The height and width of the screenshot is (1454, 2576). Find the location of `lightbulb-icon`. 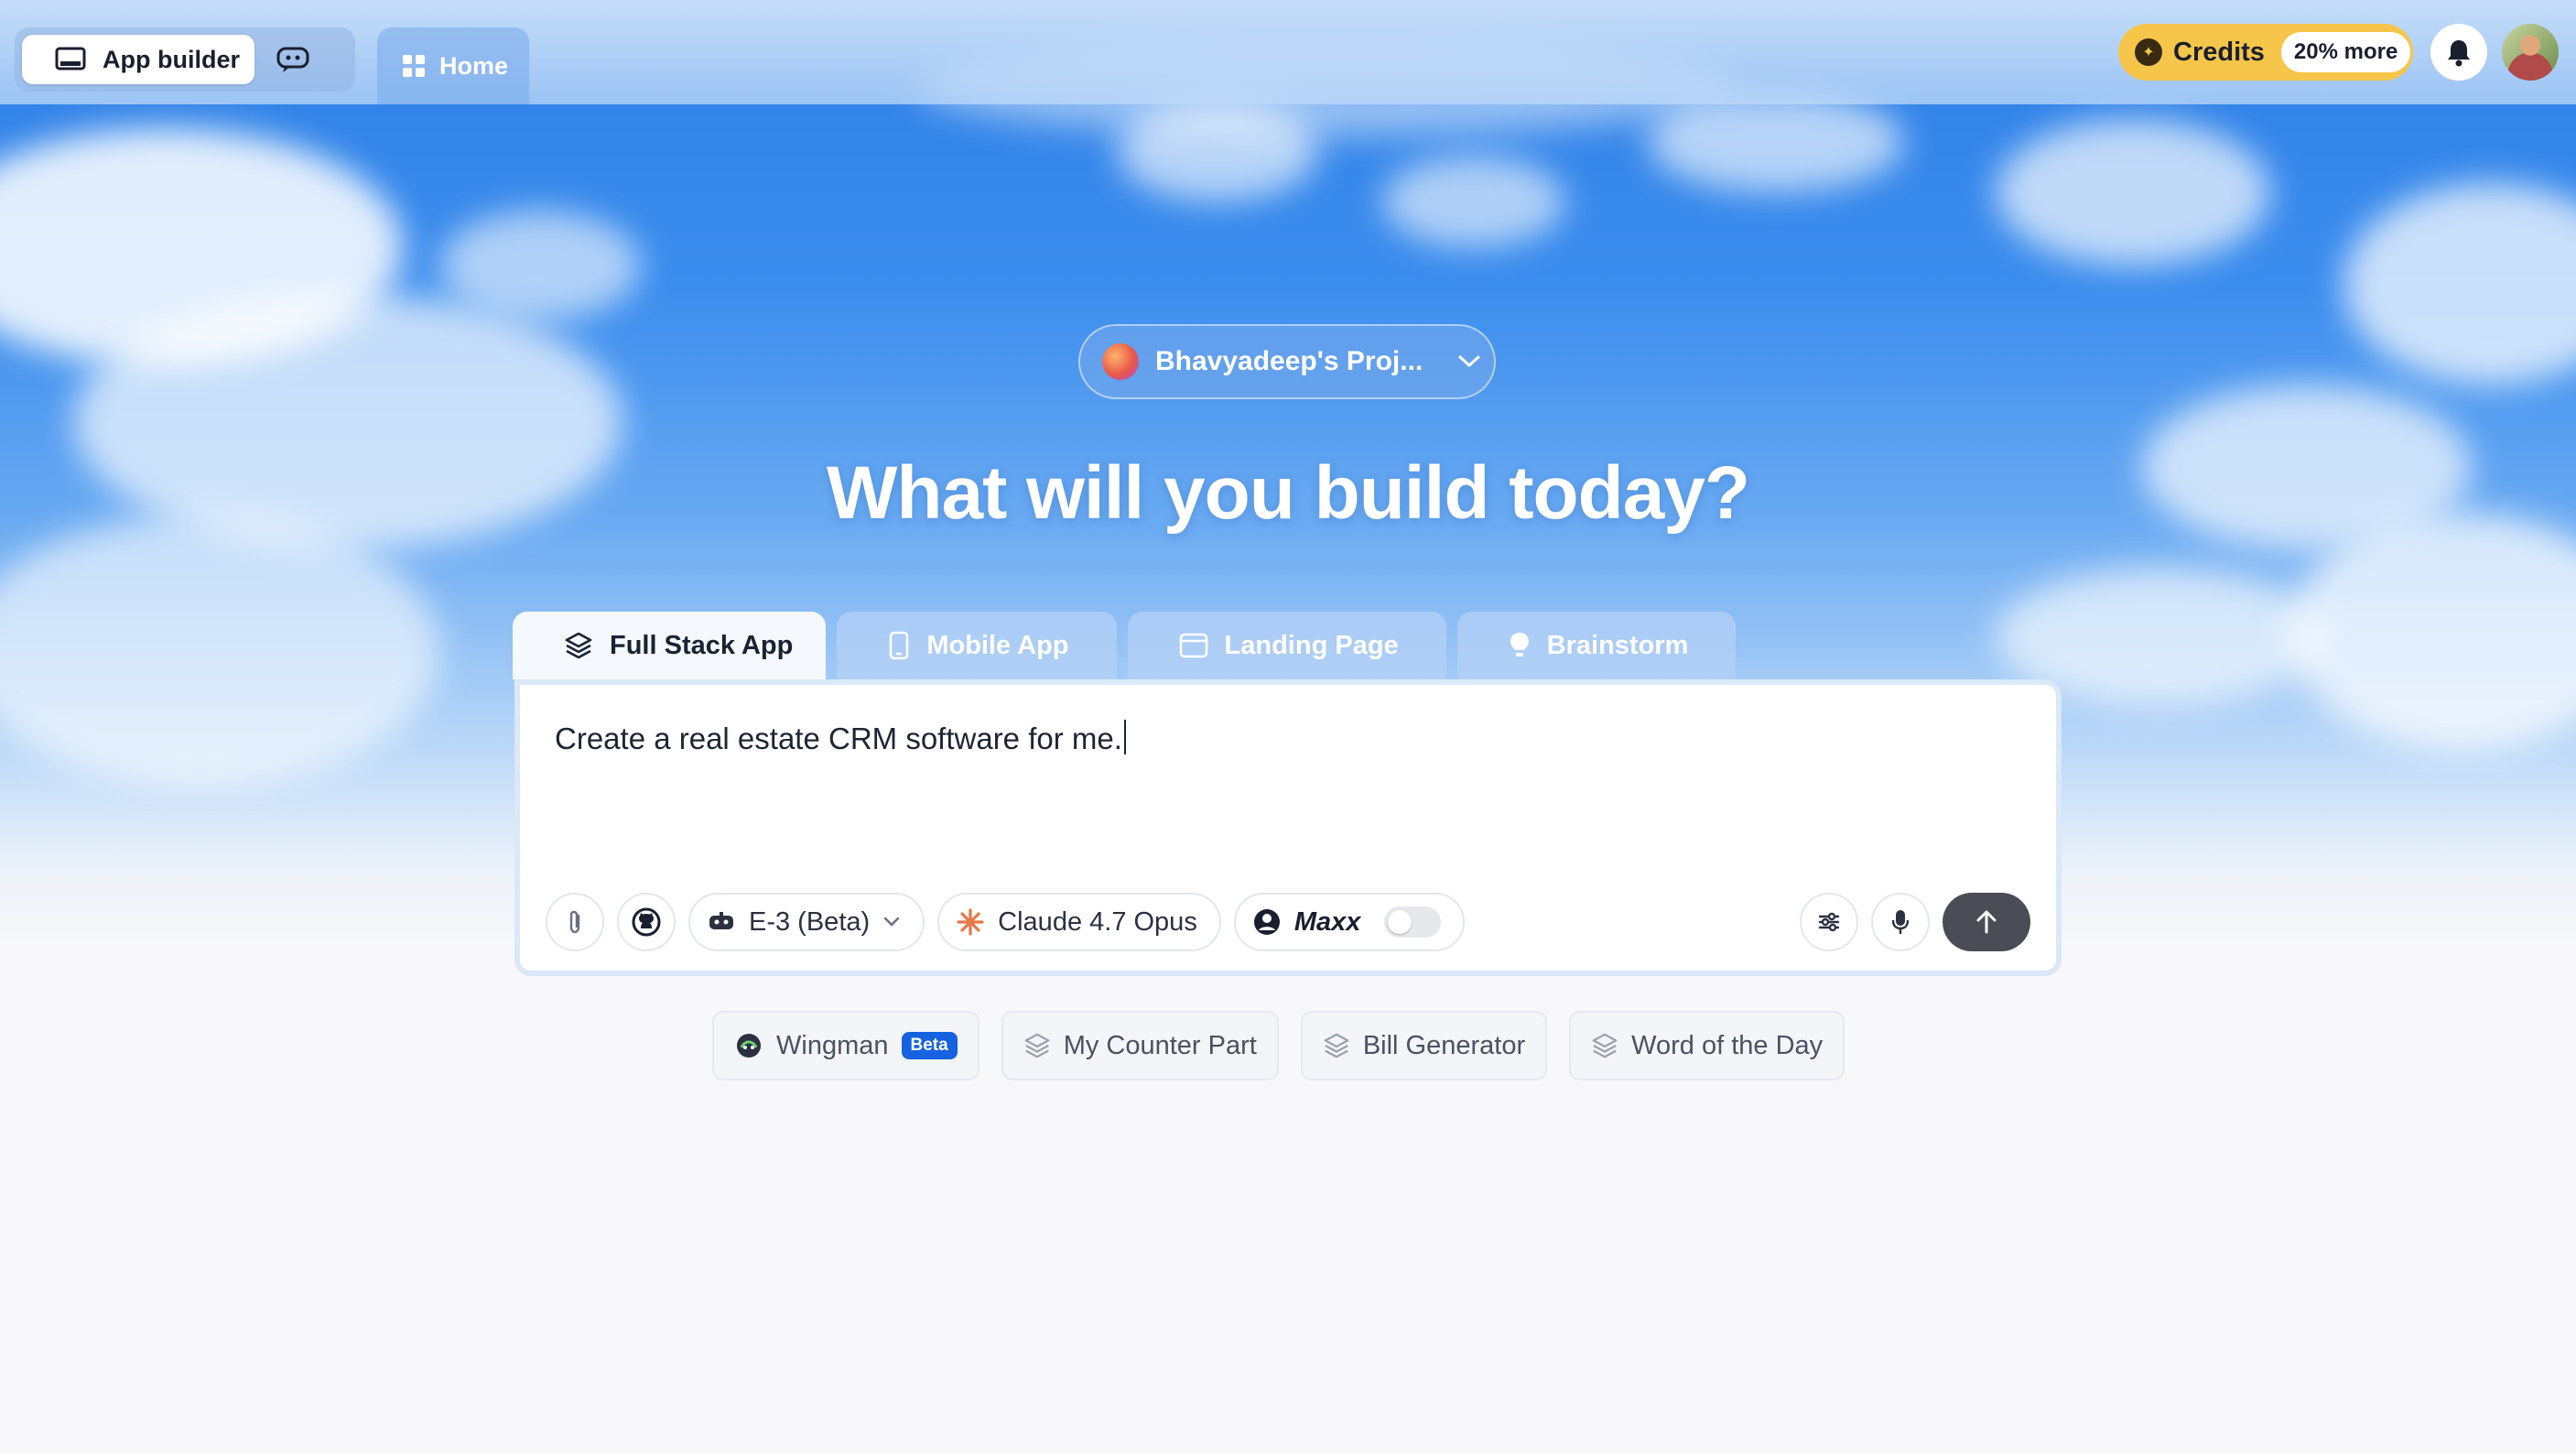

lightbulb-icon is located at coordinates (1519, 644).